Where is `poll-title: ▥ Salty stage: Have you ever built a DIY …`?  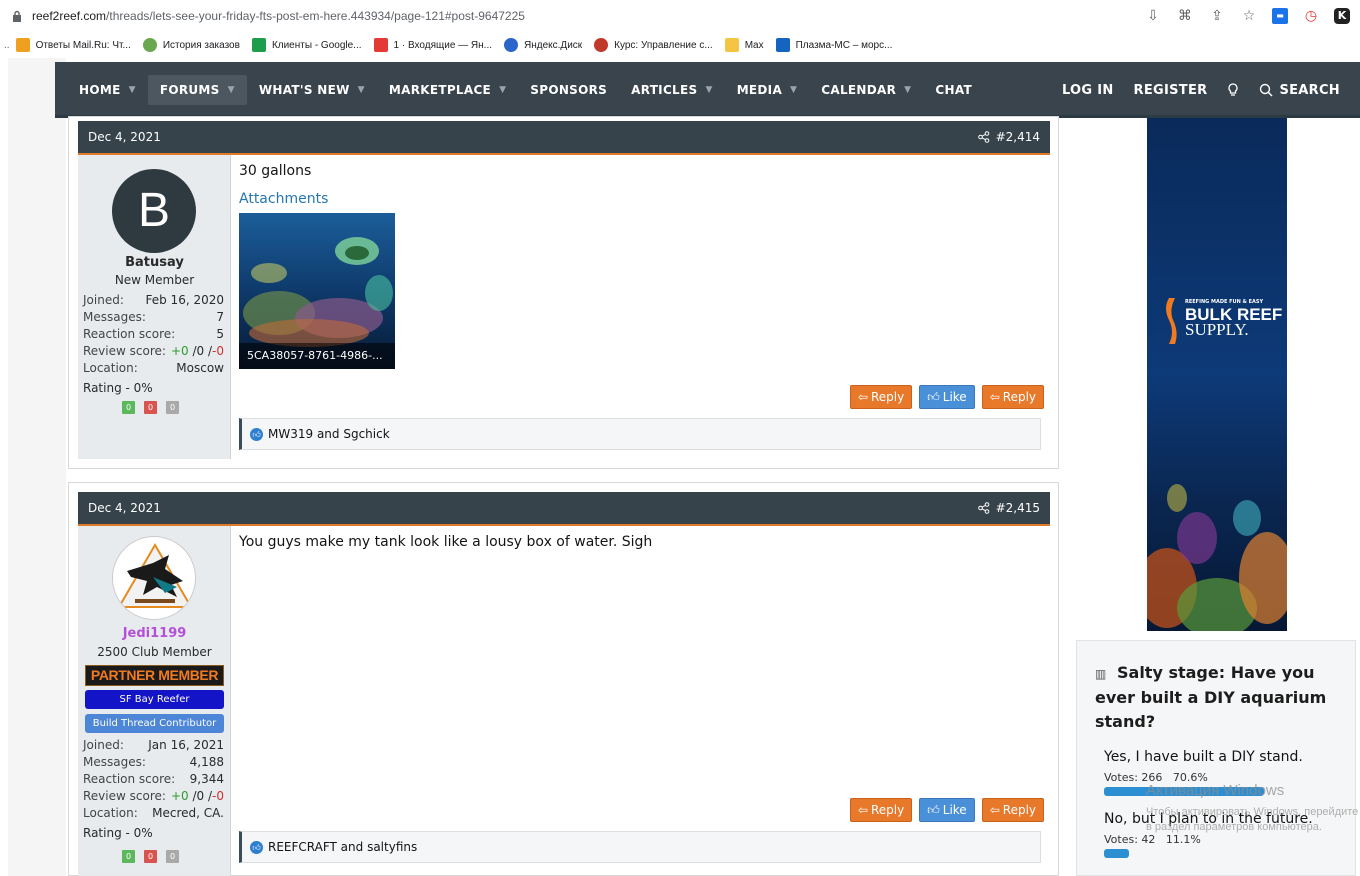 poll-title: ▥ Salty stage: Have you ever built a DIY … is located at coordinates (1220, 697).